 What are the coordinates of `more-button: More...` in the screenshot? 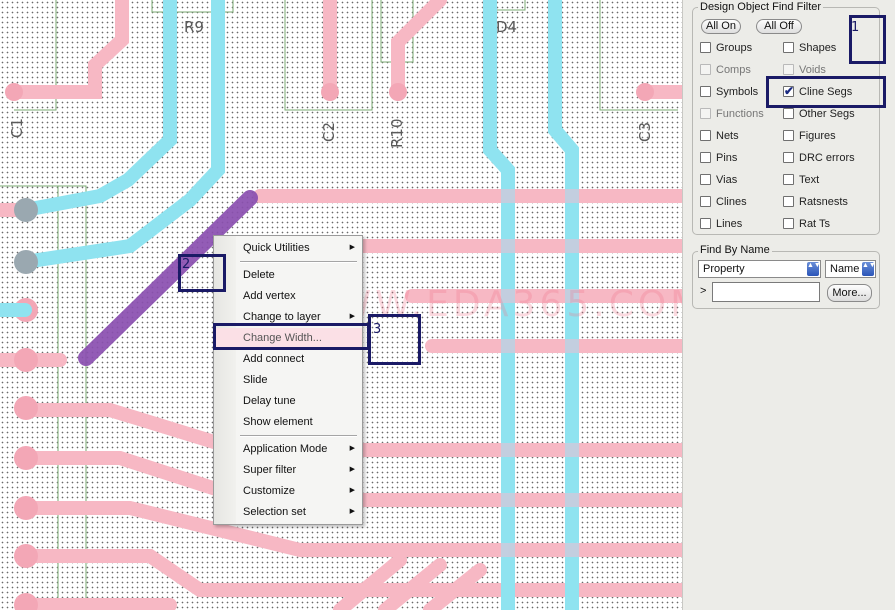 It's located at (849, 293).